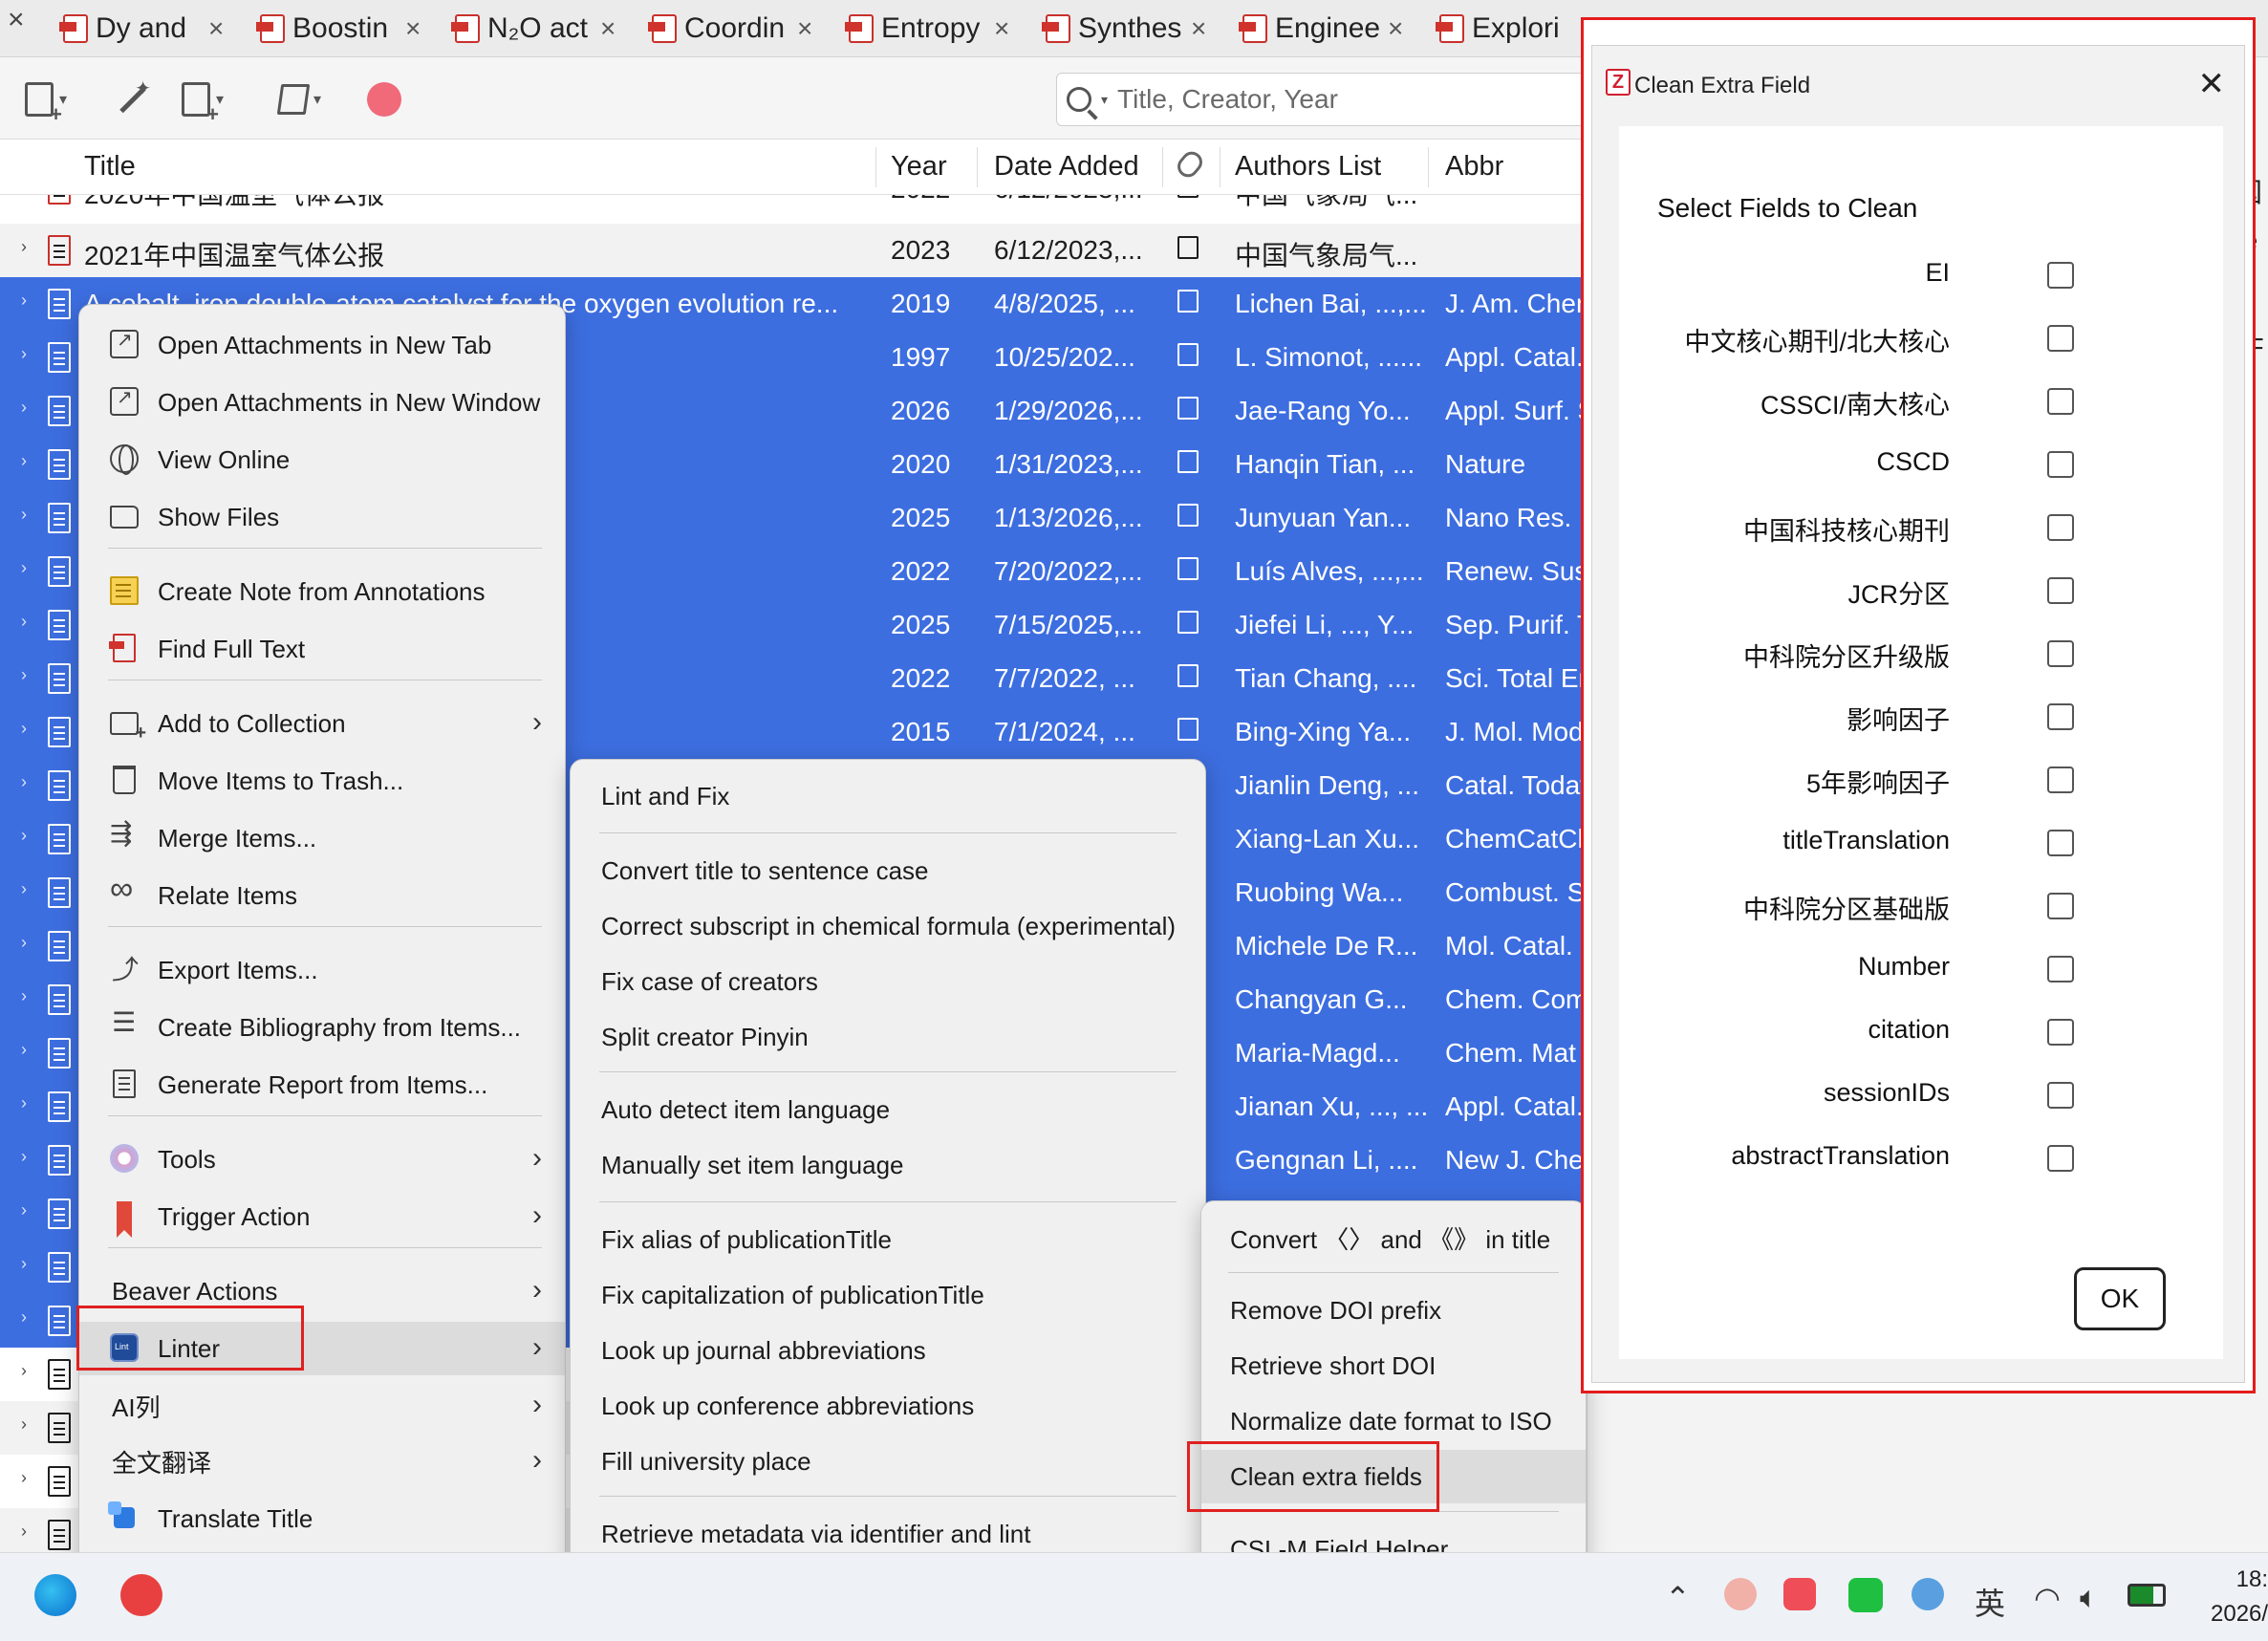 The width and height of the screenshot is (2268, 1641). I want to click on menu-item-relate-items: Relate Items, so click(322, 895).